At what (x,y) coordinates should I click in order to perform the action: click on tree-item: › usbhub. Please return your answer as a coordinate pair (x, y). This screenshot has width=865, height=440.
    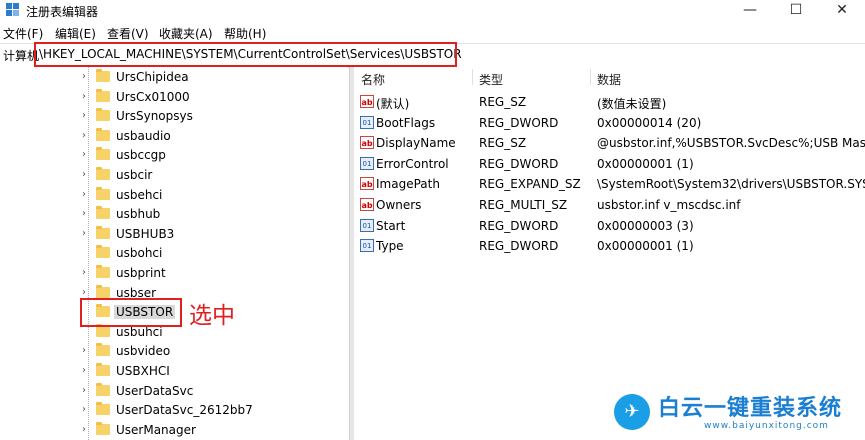
    Looking at the image, I should click on (174, 214).